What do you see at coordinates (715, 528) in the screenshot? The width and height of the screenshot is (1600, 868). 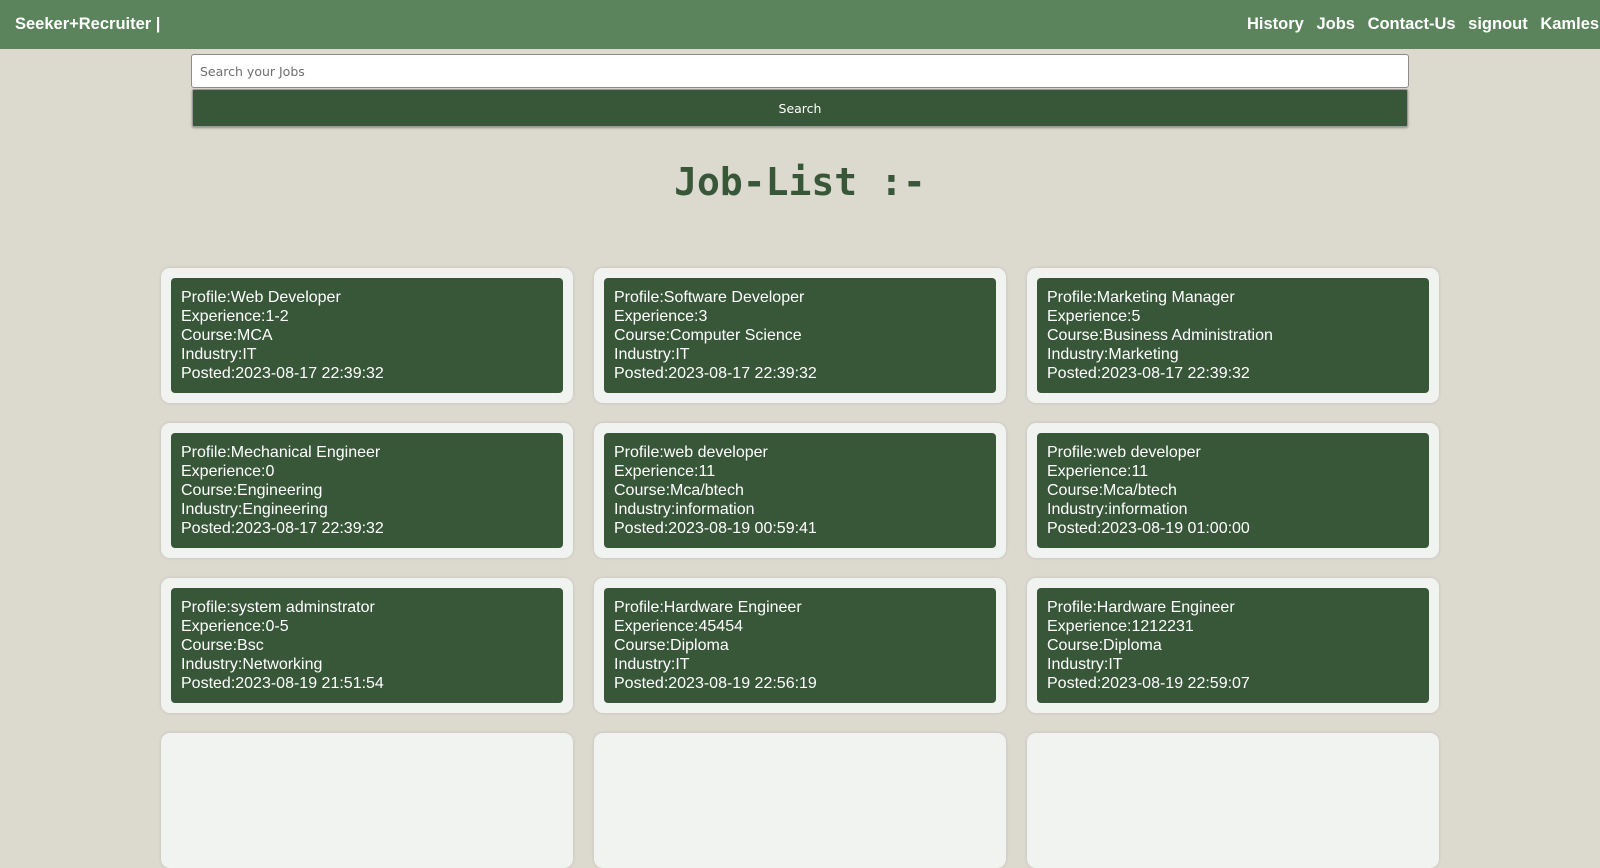 I see `job-posted-date: Posted:2023-08-19 00:59:41` at bounding box center [715, 528].